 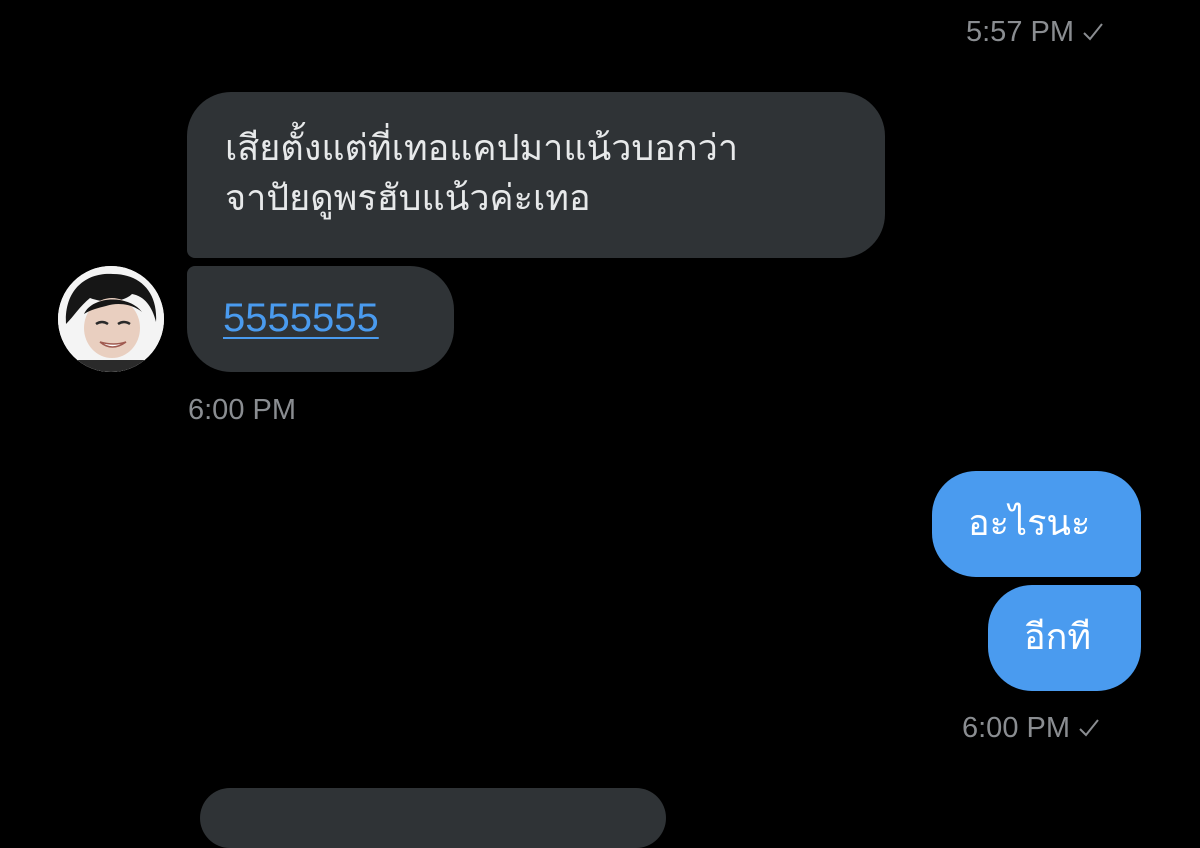 I want to click on message-text: อะไรนะ, so click(x=1029, y=523).